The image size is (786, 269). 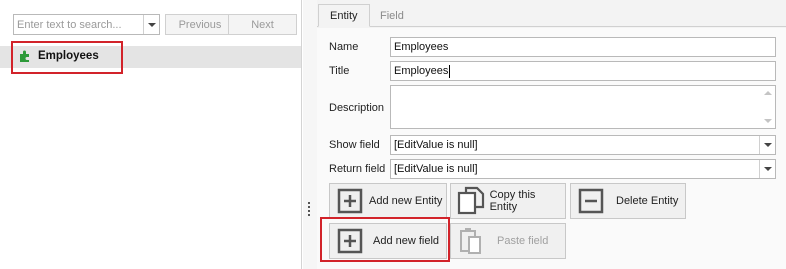 I want to click on minus-icon, so click(x=591, y=201).